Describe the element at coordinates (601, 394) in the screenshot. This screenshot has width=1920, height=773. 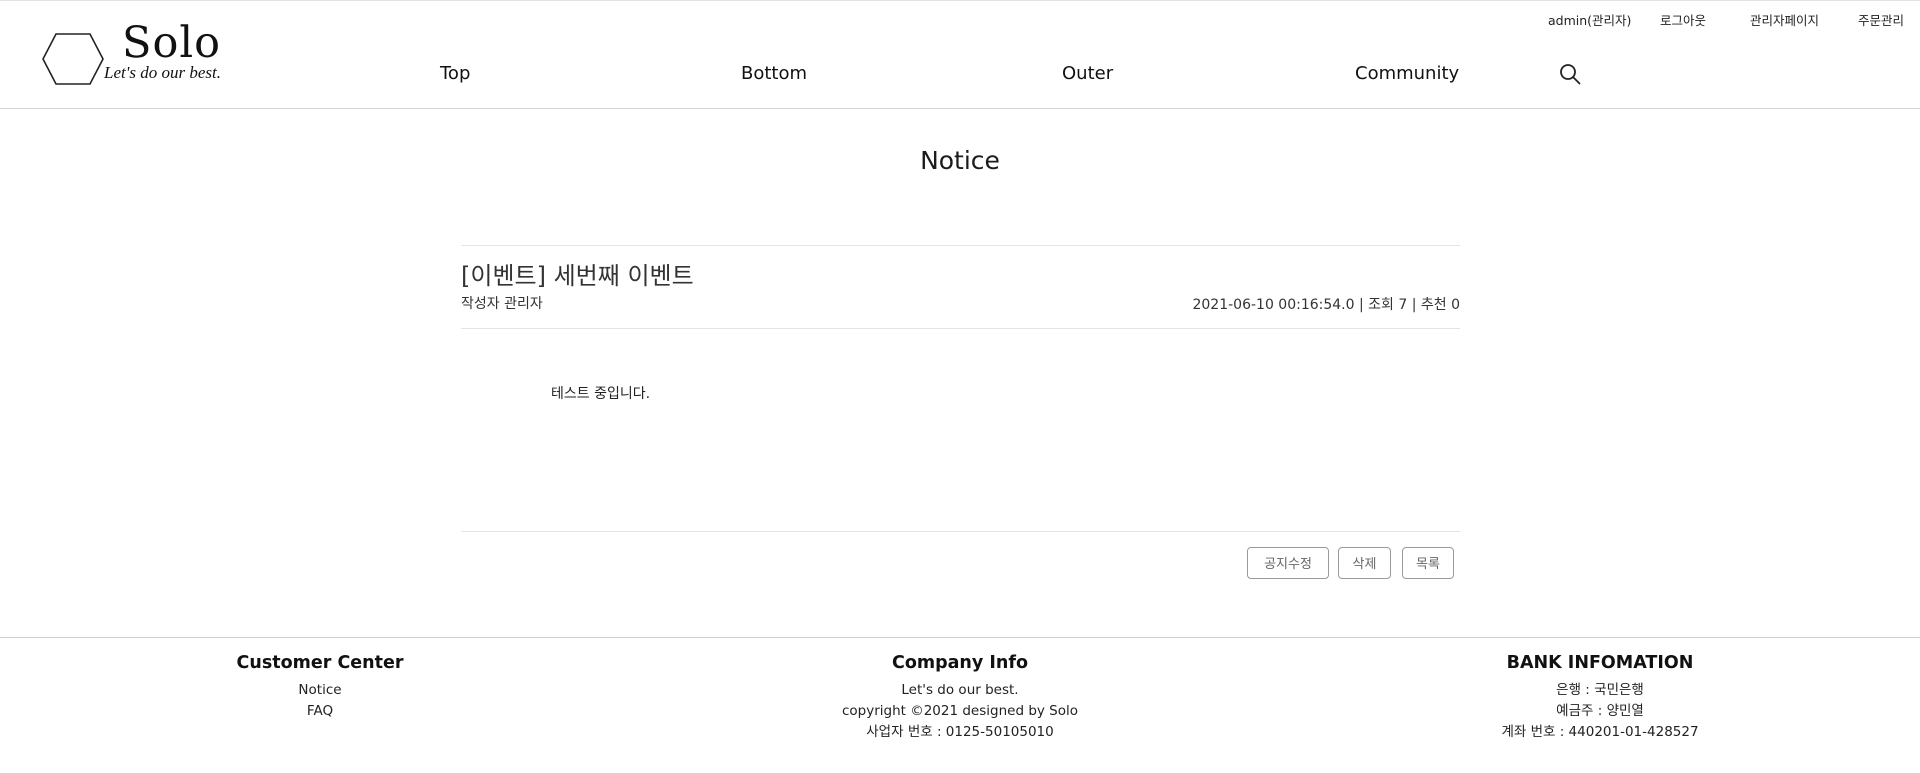
I see `post-body: 테스트 중입니다.` at that location.